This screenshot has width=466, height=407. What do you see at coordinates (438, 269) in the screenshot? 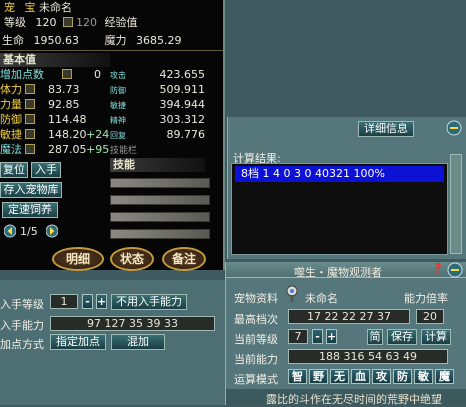
I see `help-icon: ?` at bounding box center [438, 269].